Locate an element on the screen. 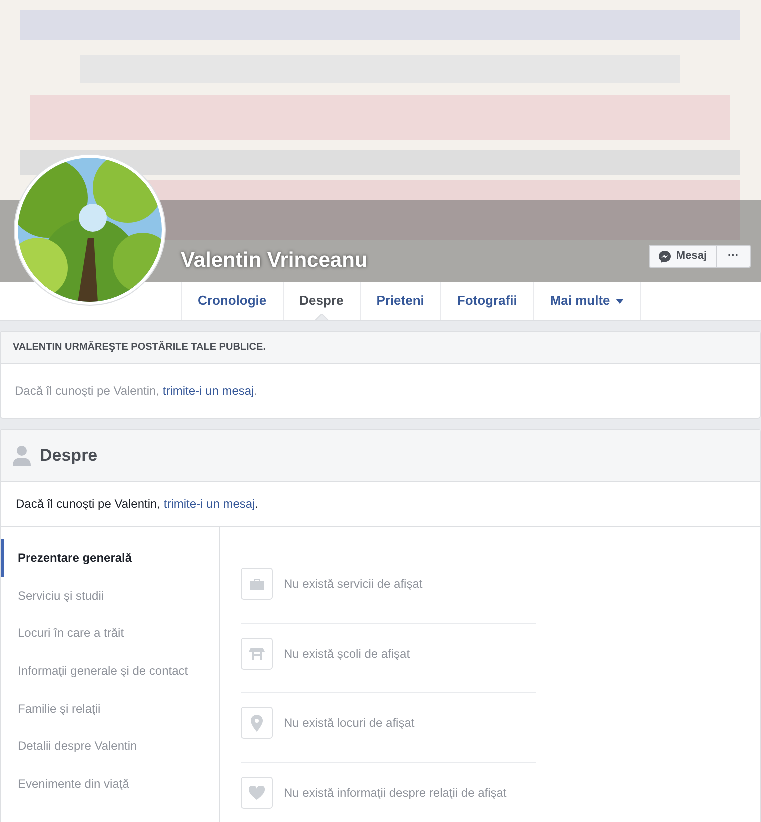  profile-tab: Despre is located at coordinates (321, 301).